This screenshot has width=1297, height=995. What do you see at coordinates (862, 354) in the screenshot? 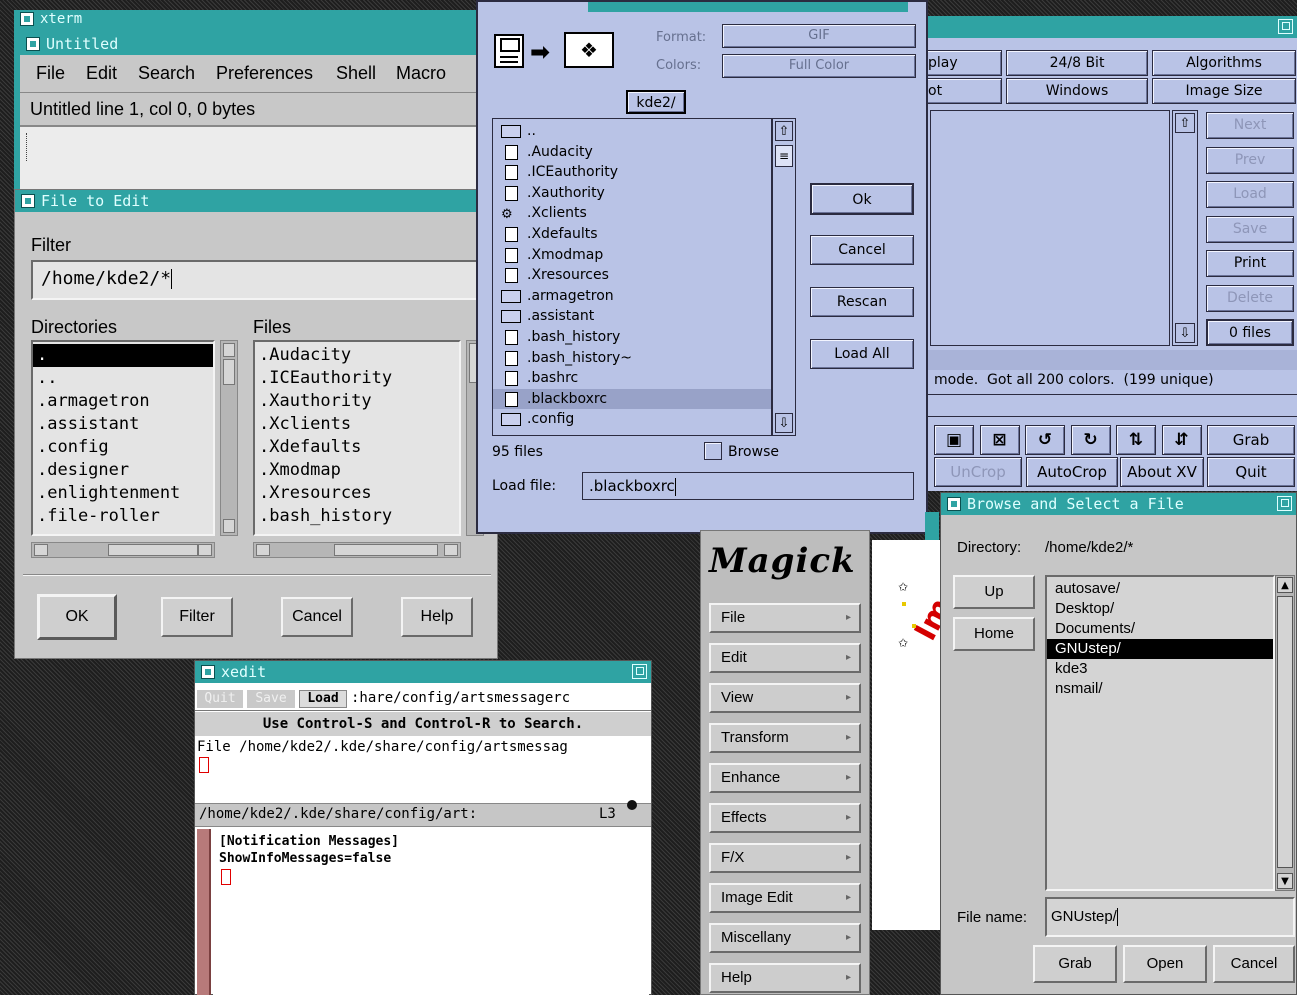
I see `load-all-button: Load All` at bounding box center [862, 354].